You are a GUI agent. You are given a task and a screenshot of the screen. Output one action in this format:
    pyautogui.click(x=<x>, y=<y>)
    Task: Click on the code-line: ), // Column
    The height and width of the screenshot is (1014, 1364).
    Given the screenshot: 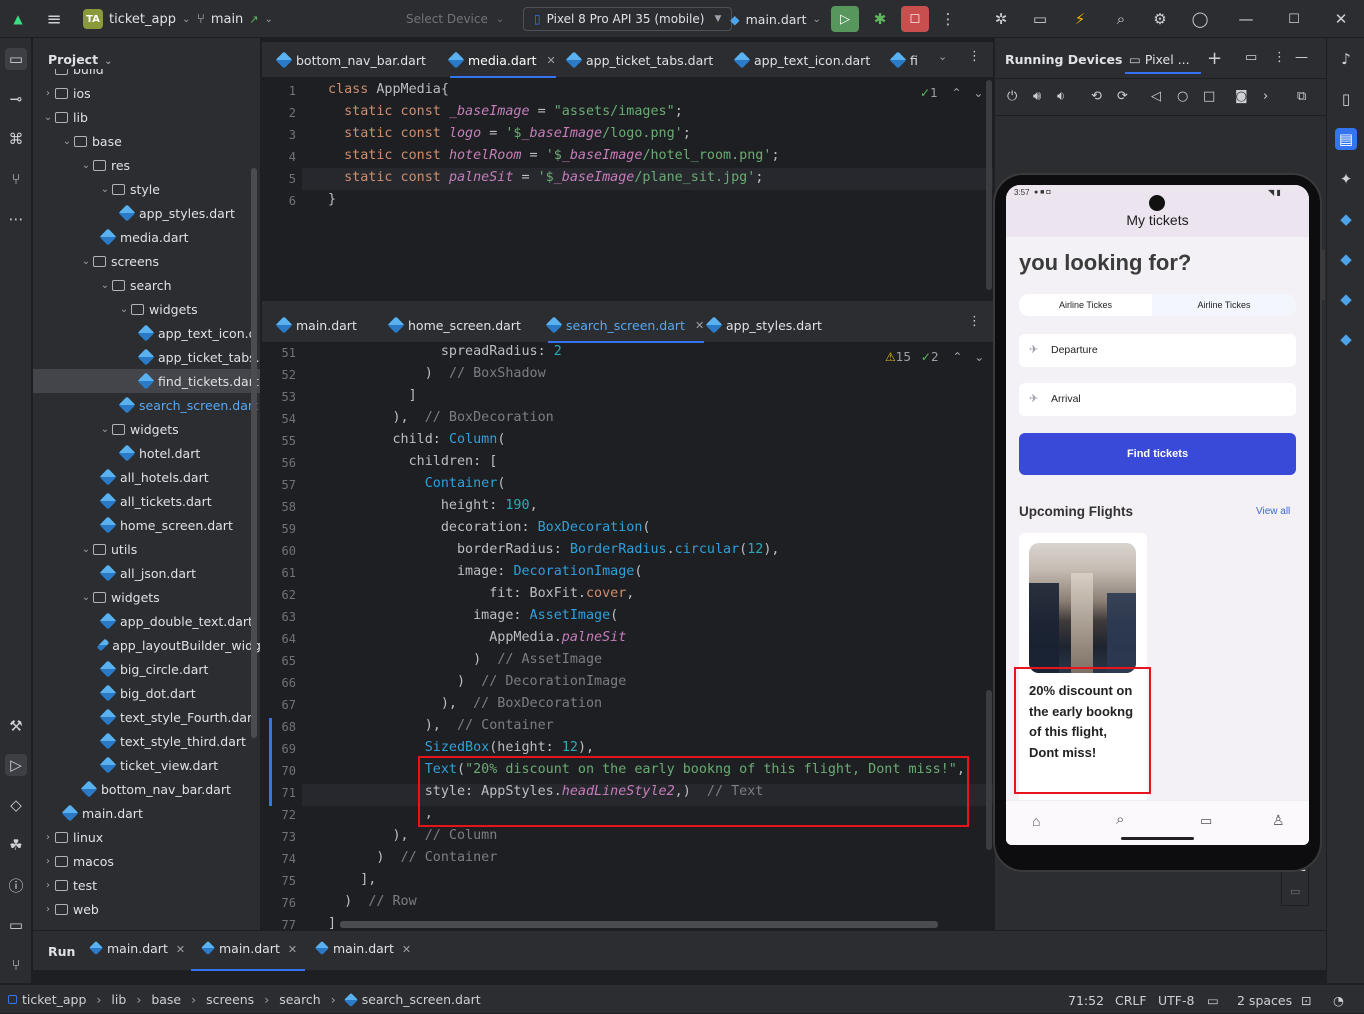 What is the action you would take?
    pyautogui.click(x=412, y=835)
    